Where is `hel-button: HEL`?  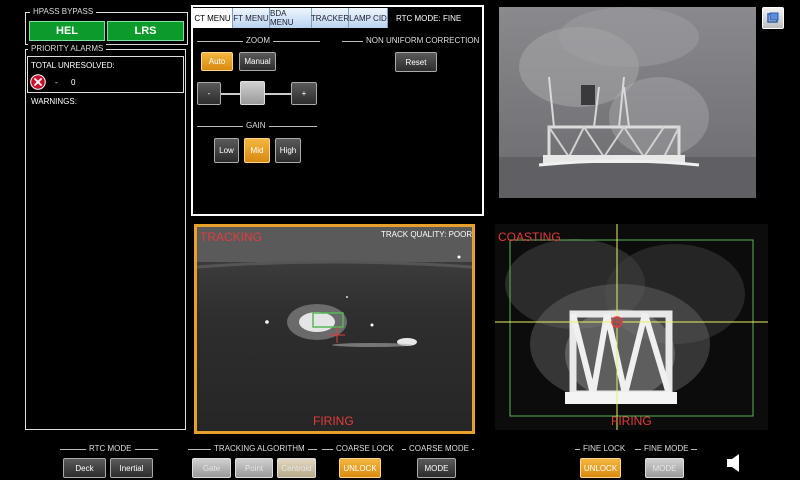
hel-button: HEL is located at coordinates (67, 31).